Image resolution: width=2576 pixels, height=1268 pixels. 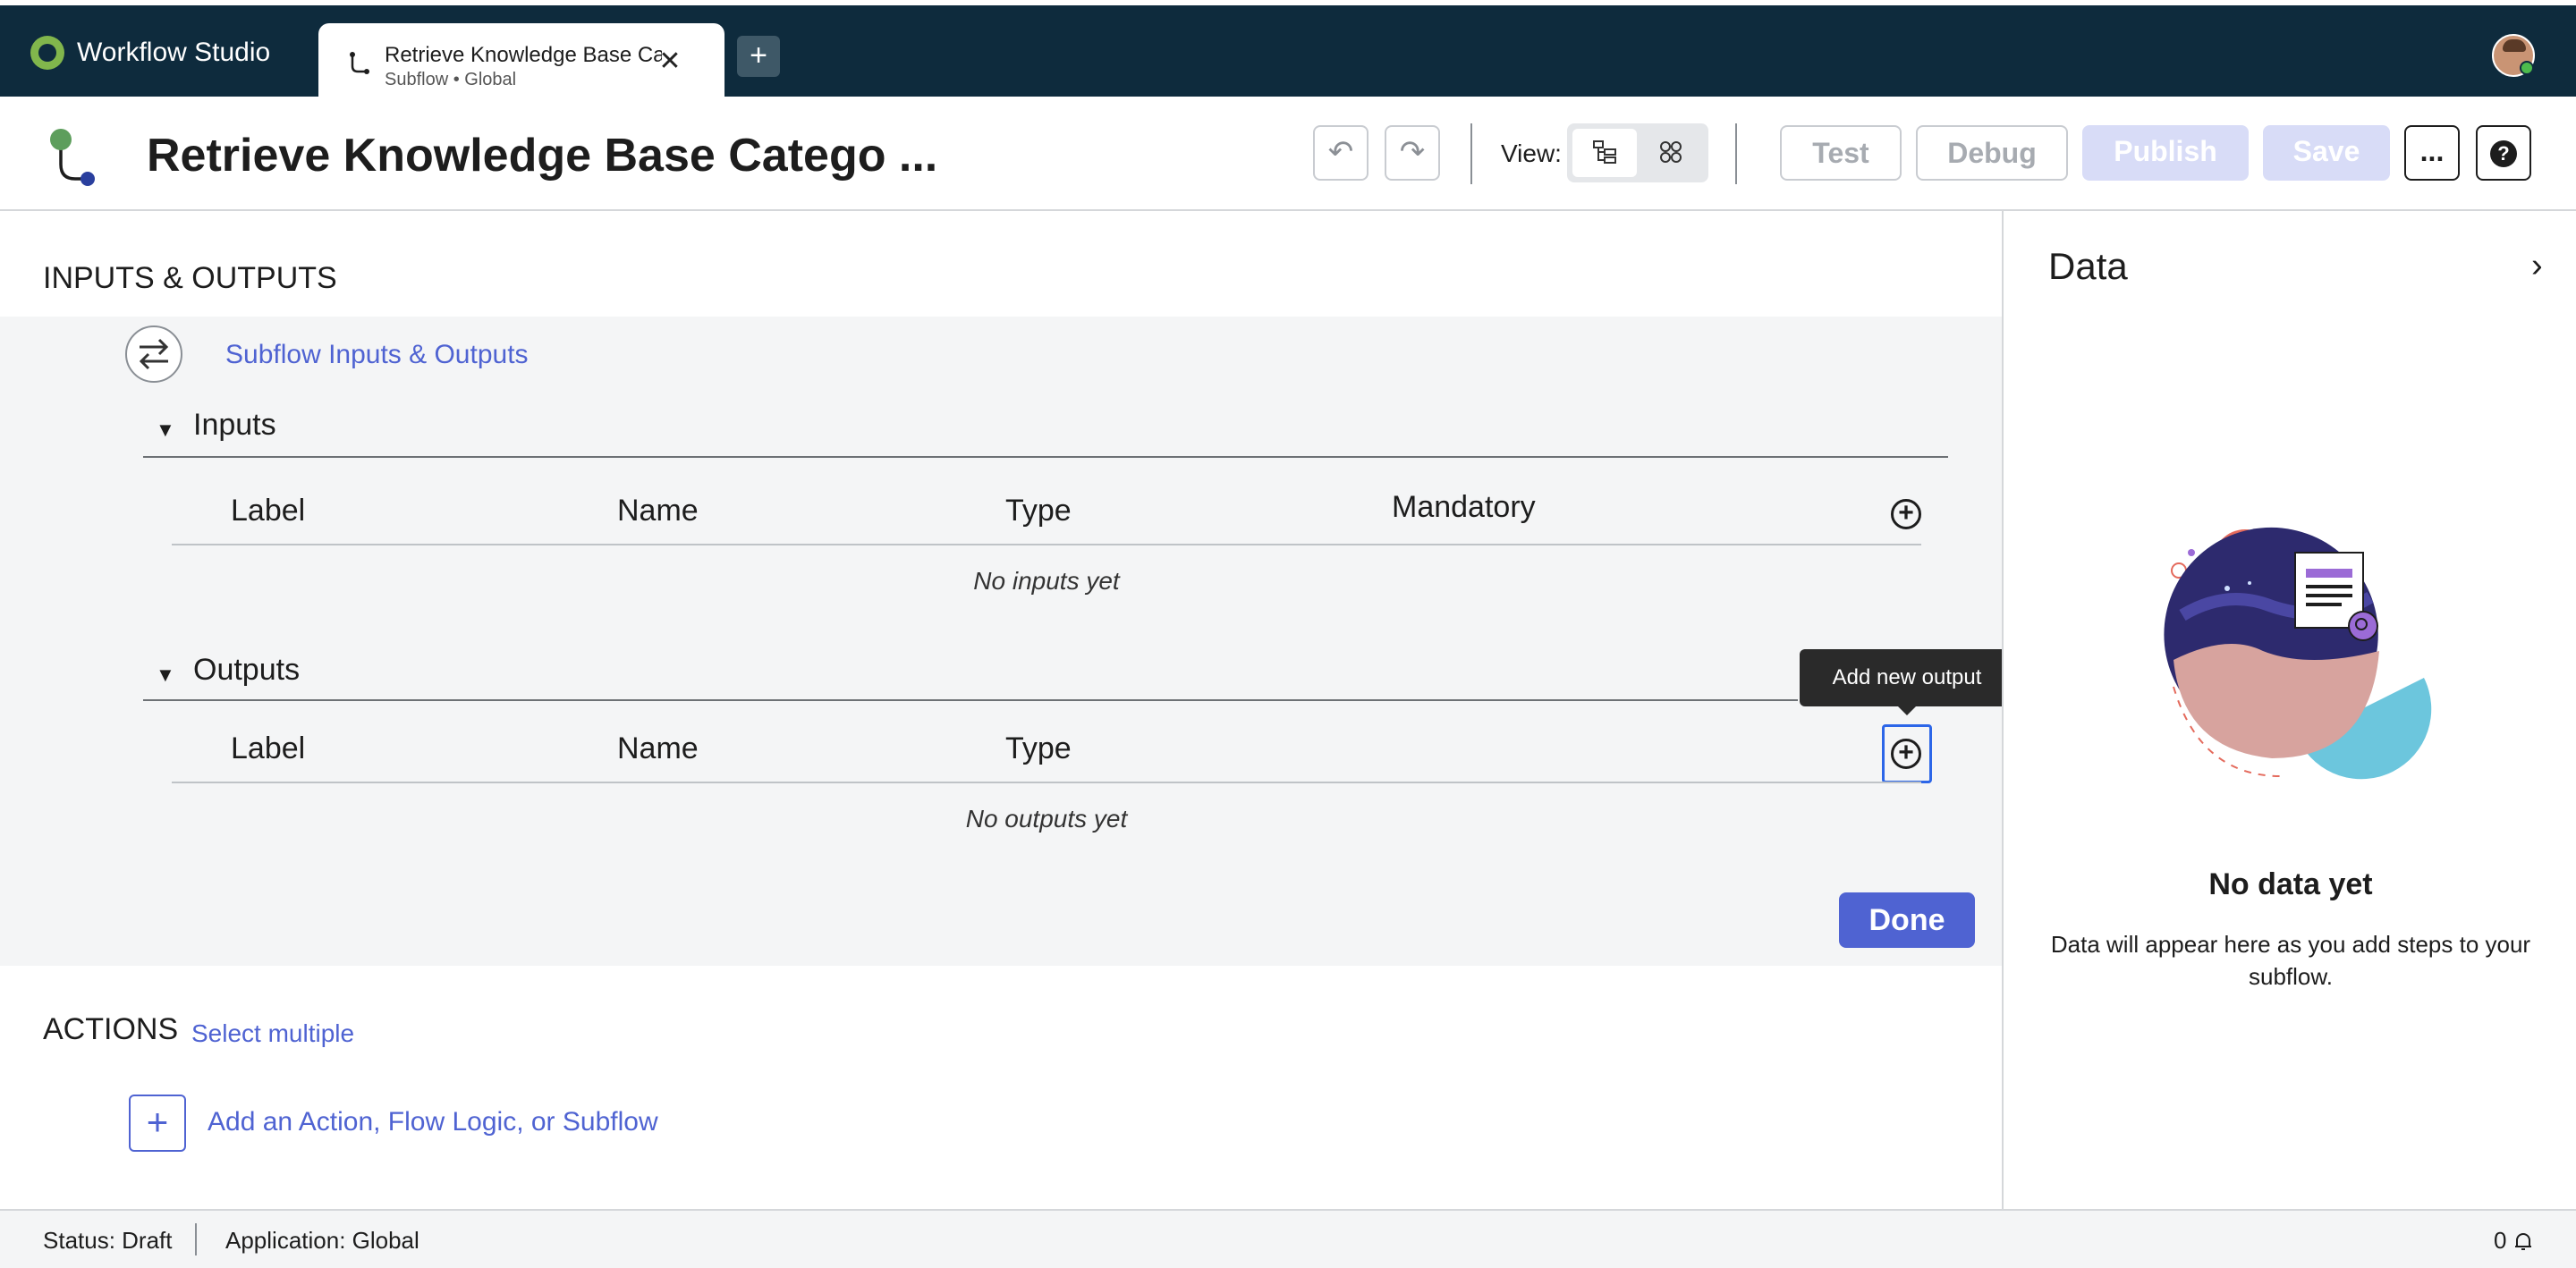 I want to click on actions-heading: ACTIONS, so click(x=111, y=1029).